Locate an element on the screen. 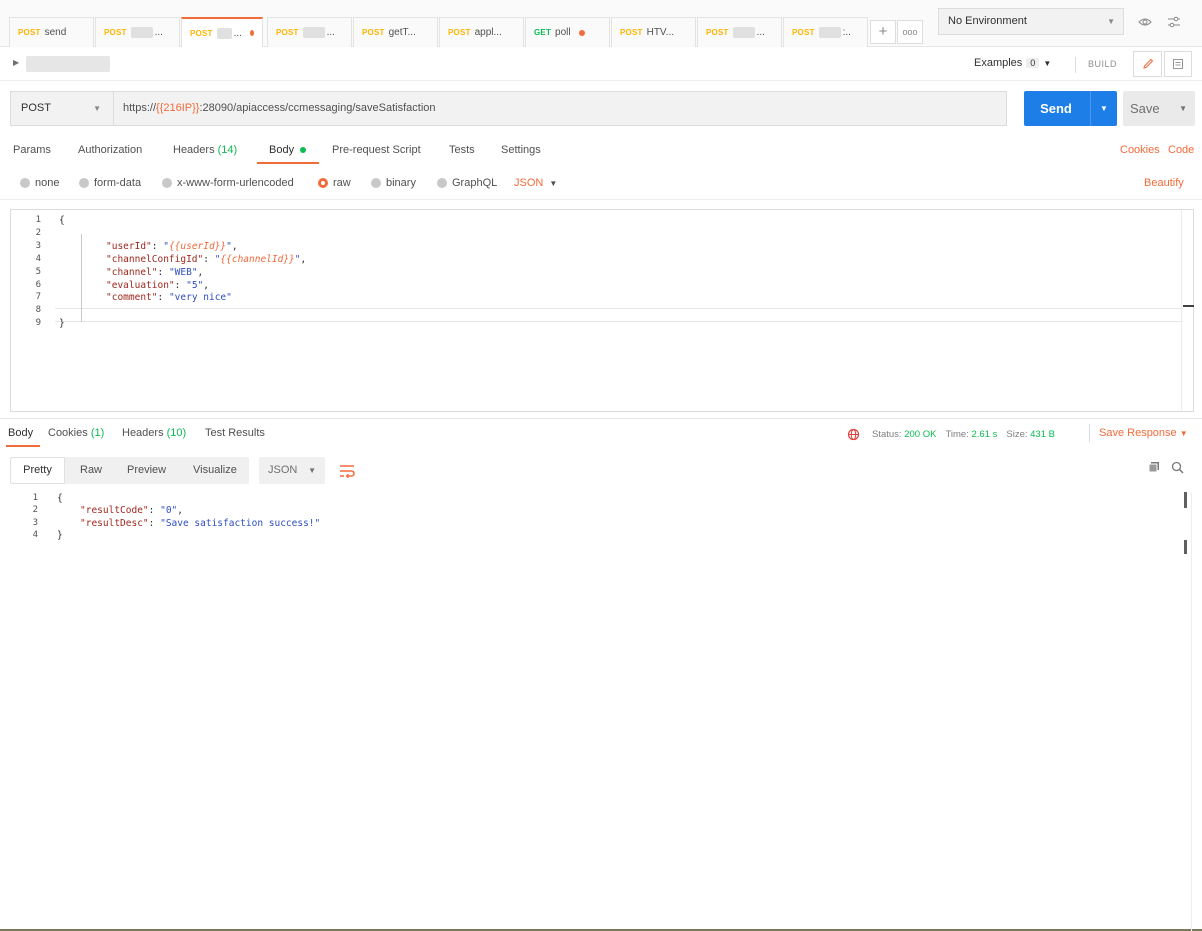  tab-prerequest-script: Pre-request Script is located at coordinates (376, 150).